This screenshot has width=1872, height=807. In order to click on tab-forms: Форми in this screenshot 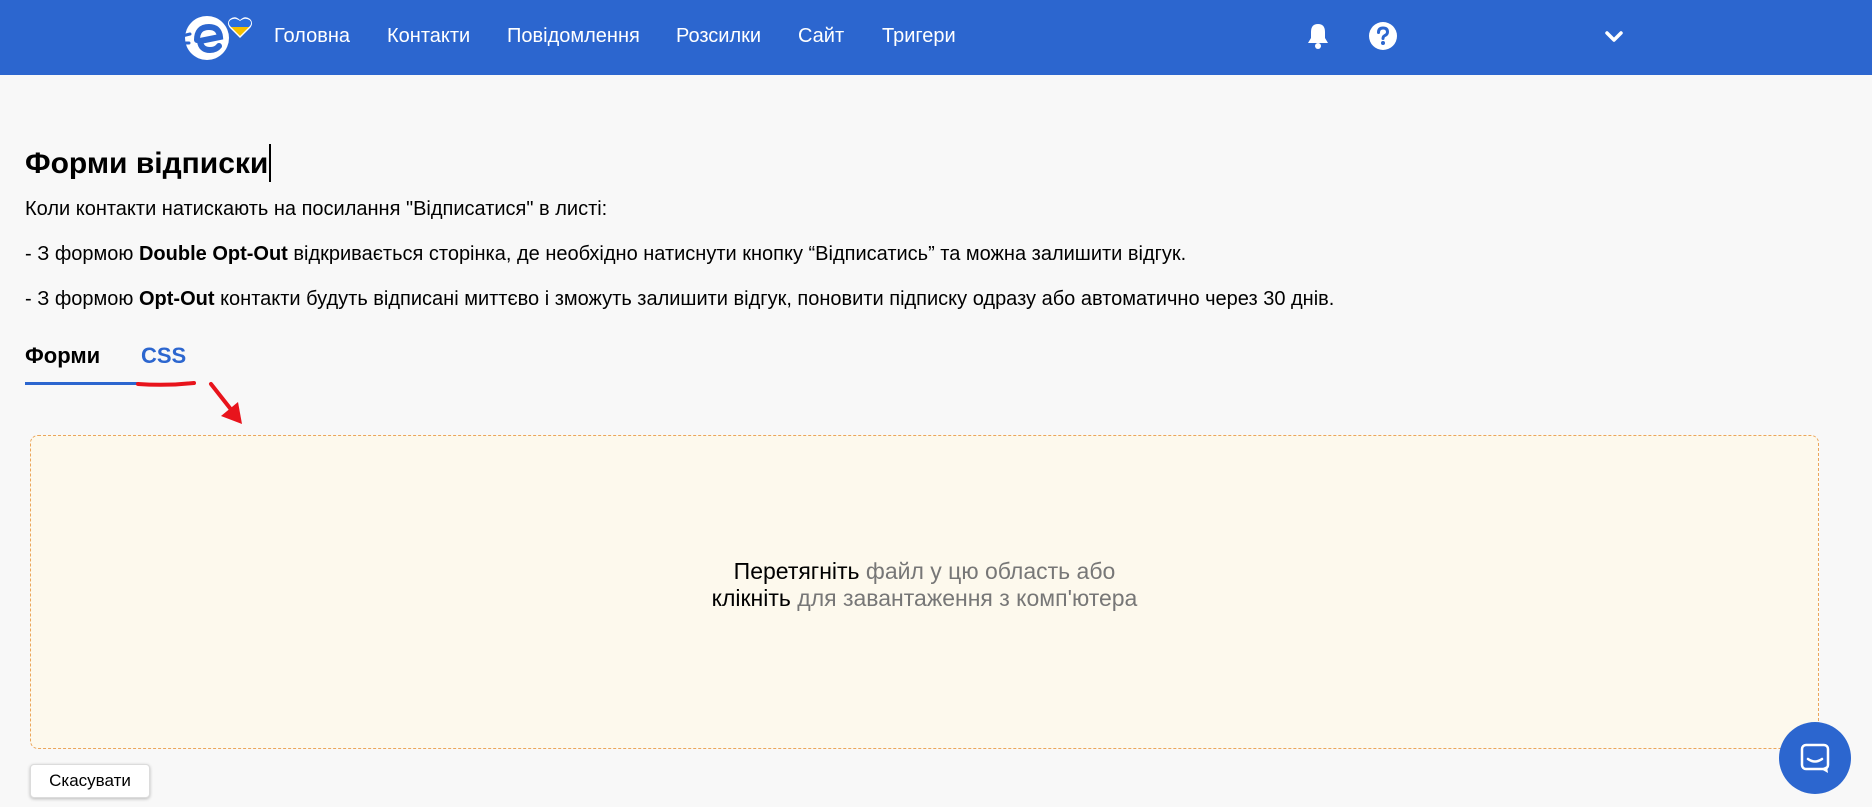, I will do `click(62, 356)`.